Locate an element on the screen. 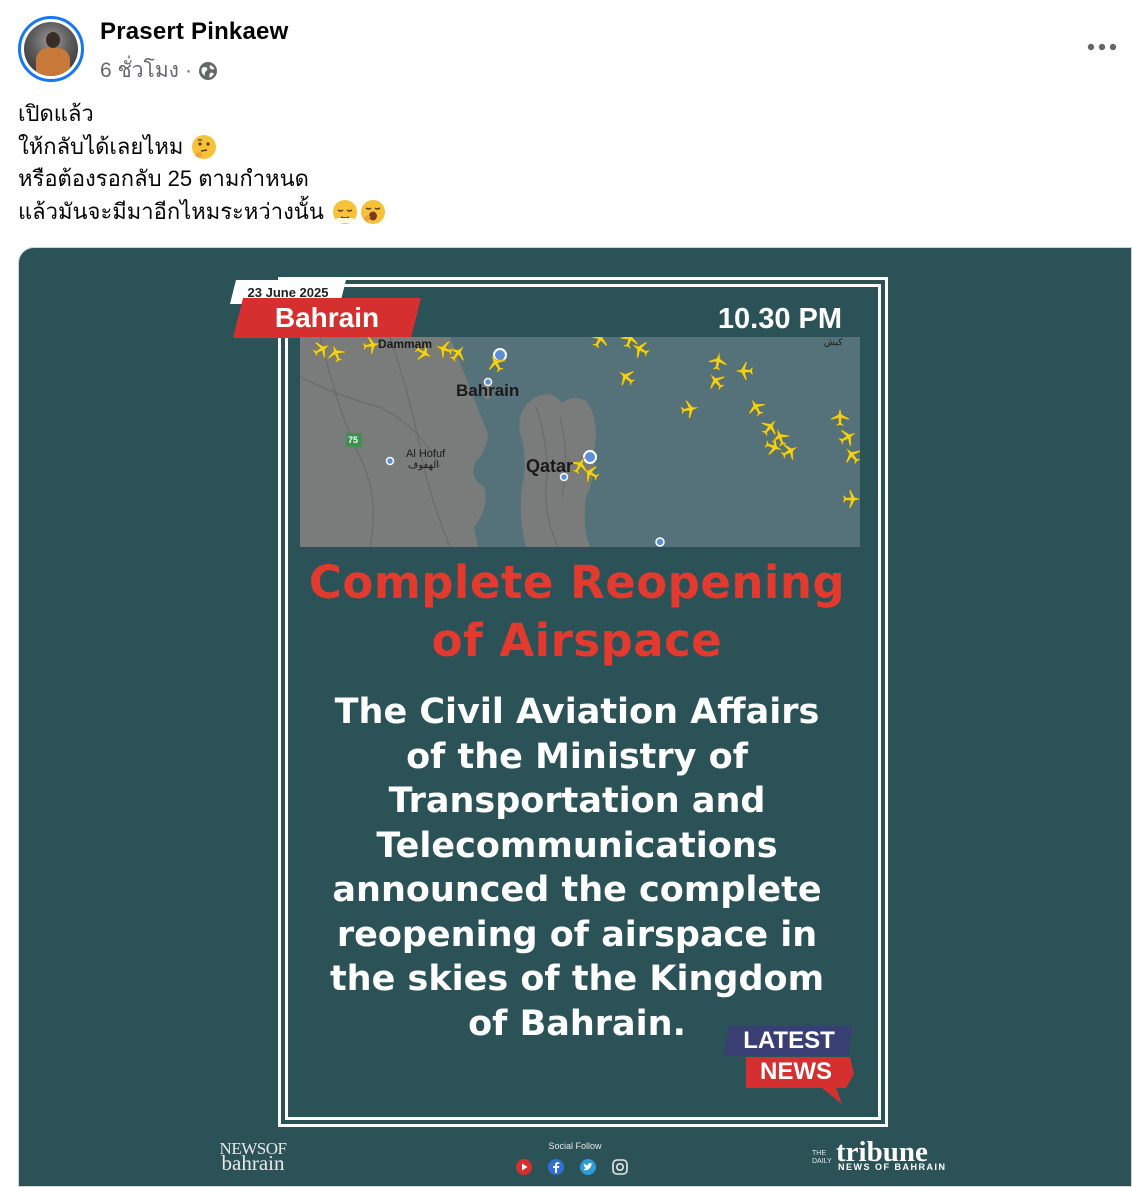 Image resolution: width=1132 pixels, height=1187 pixels. announcement-line: of the Ministry of is located at coordinates (577, 756).